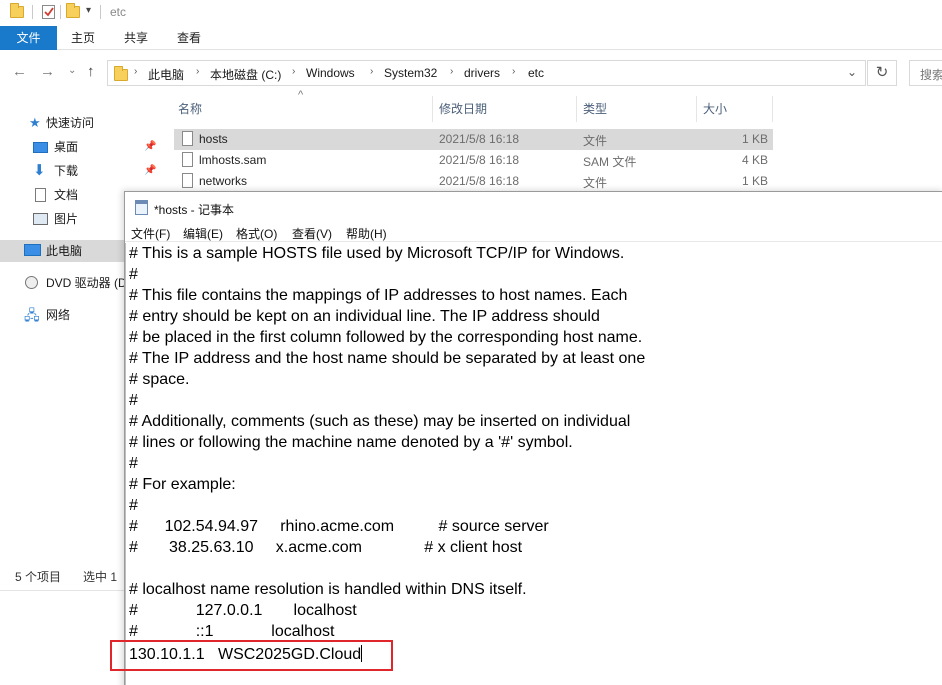 Image resolution: width=942 pixels, height=685 pixels. I want to click on breadcrumb-etc: etc, so click(536, 73).